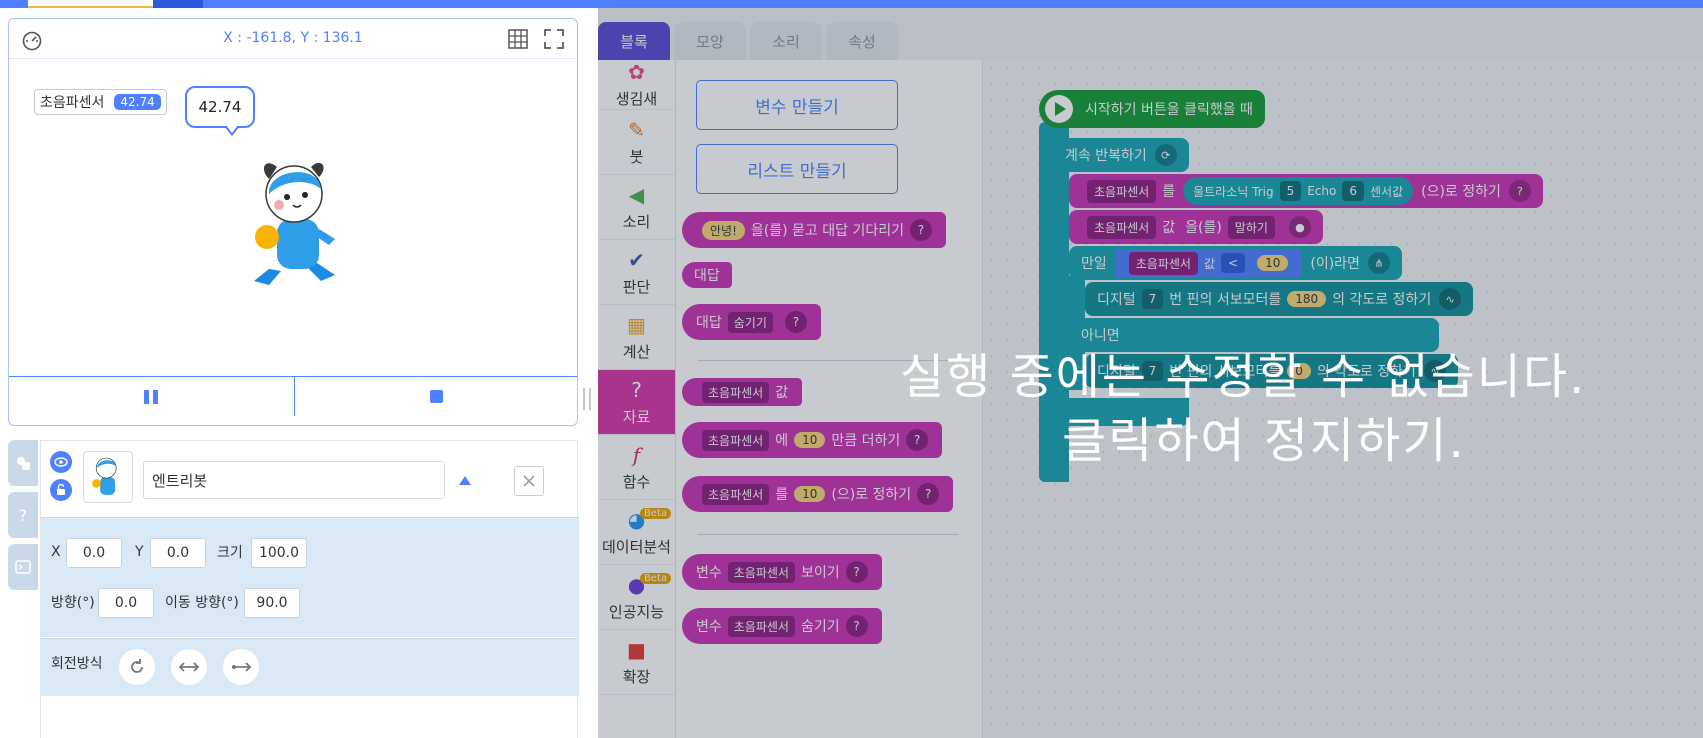  What do you see at coordinates (94, 553) in the screenshot?
I see `x-input: 0.0` at bounding box center [94, 553].